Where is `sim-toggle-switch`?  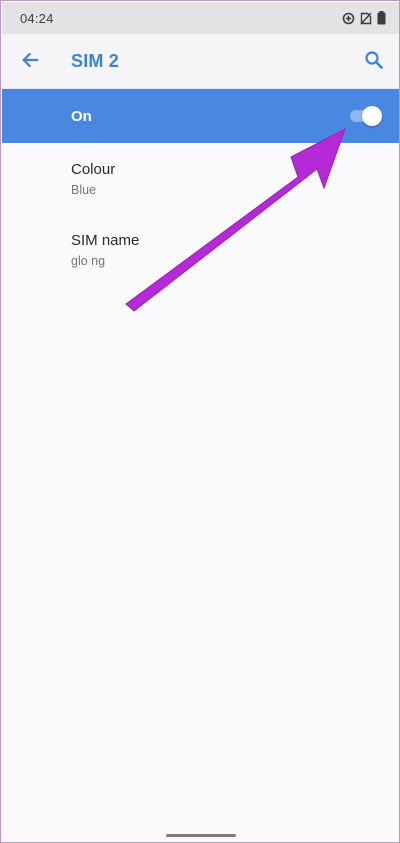 sim-toggle-switch is located at coordinates (367, 116).